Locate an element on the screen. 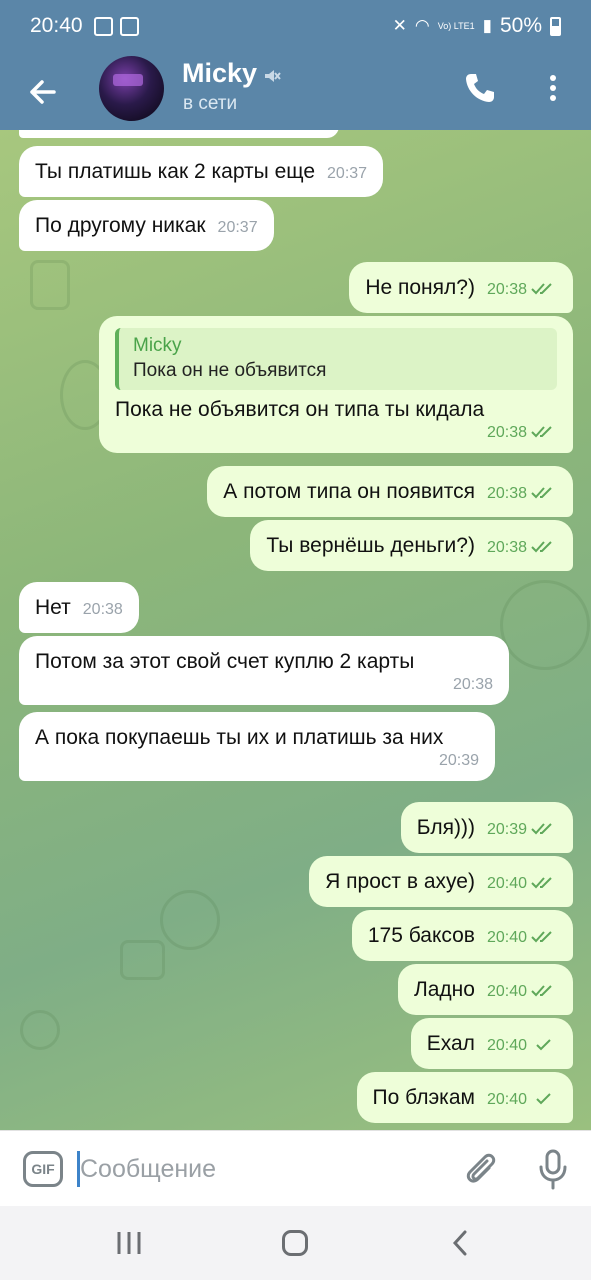 Image resolution: width=591 pixels, height=1280 pixels. gif-button: GIF is located at coordinates (43, 1169).